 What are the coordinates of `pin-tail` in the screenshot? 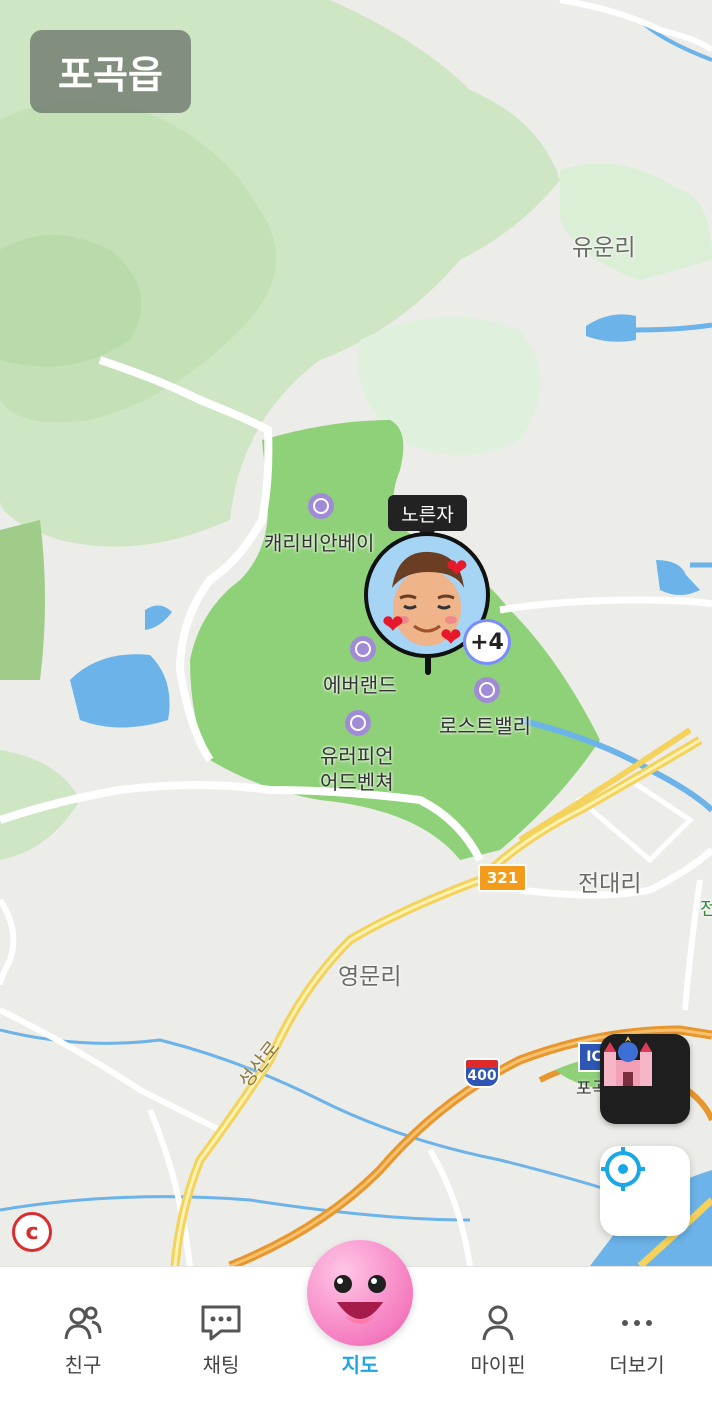 It's located at (428, 665).